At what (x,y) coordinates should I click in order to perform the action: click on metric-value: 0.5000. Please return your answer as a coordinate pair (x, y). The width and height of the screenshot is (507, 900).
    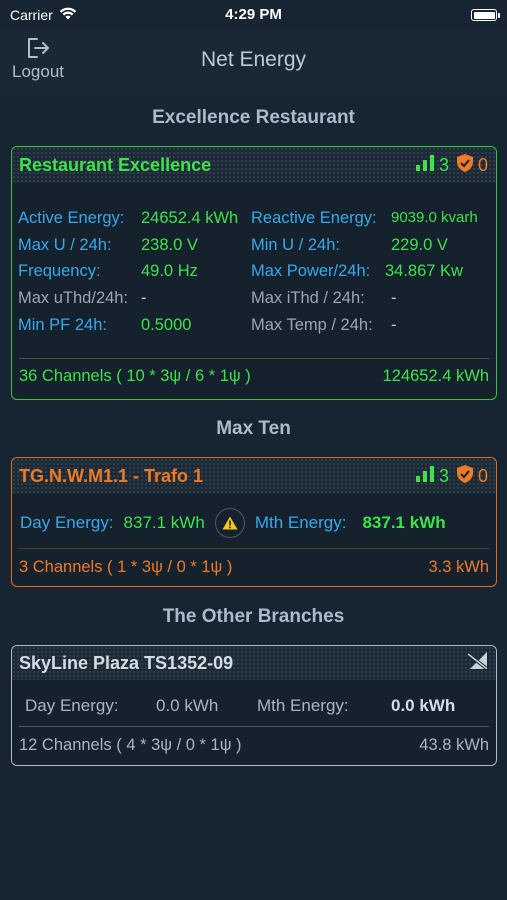
    Looking at the image, I should click on (166, 325).